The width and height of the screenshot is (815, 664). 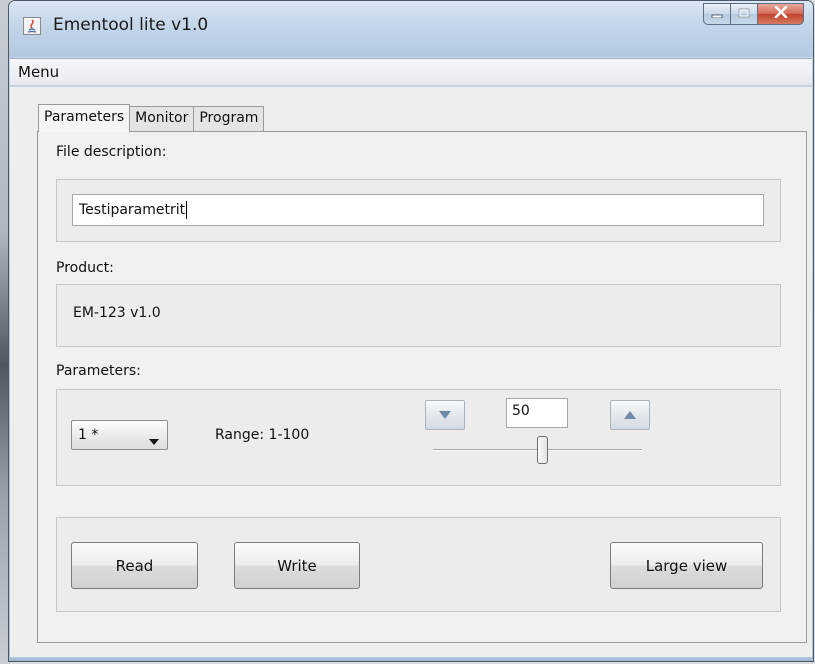 What do you see at coordinates (297, 565) in the screenshot?
I see `write-button: Write` at bounding box center [297, 565].